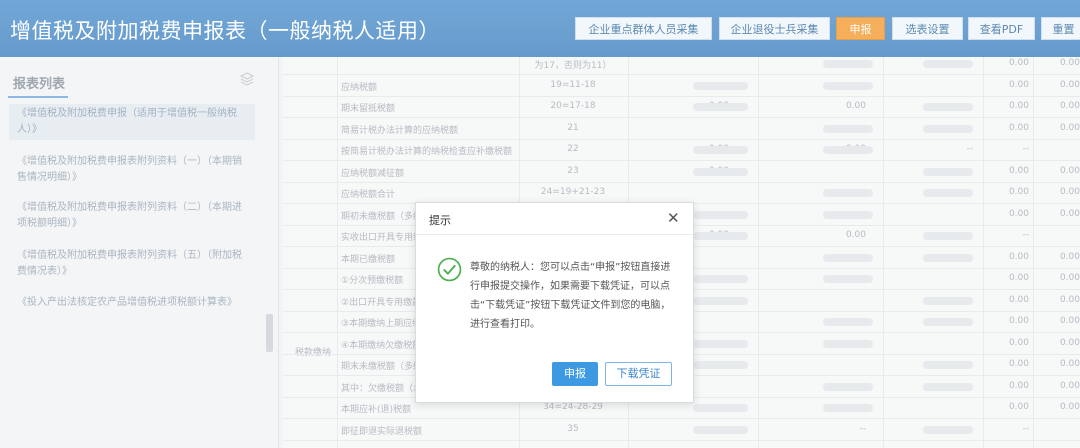 The image size is (1080, 448). I want to click on check-circle-icon, so click(449, 269).